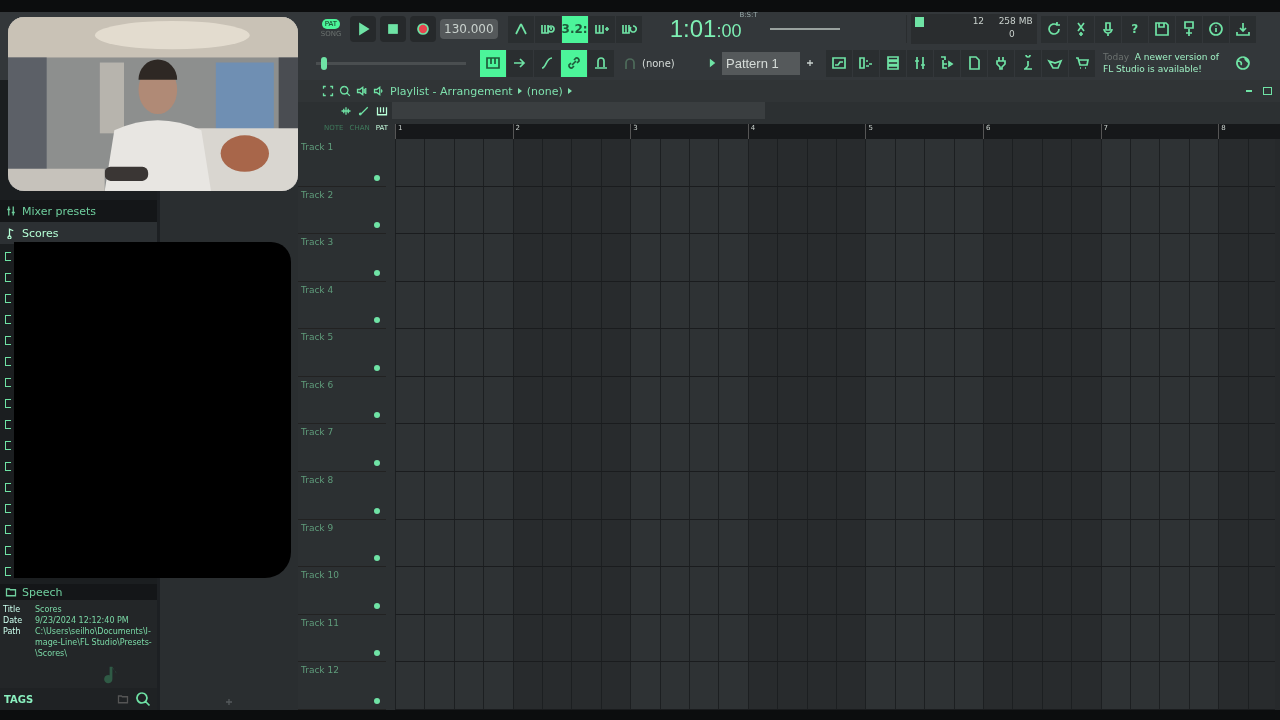 Image resolution: width=1280 pixels, height=720 pixels. What do you see at coordinates (342, 686) in the screenshot?
I see `track-header: Track 12` at bounding box center [342, 686].